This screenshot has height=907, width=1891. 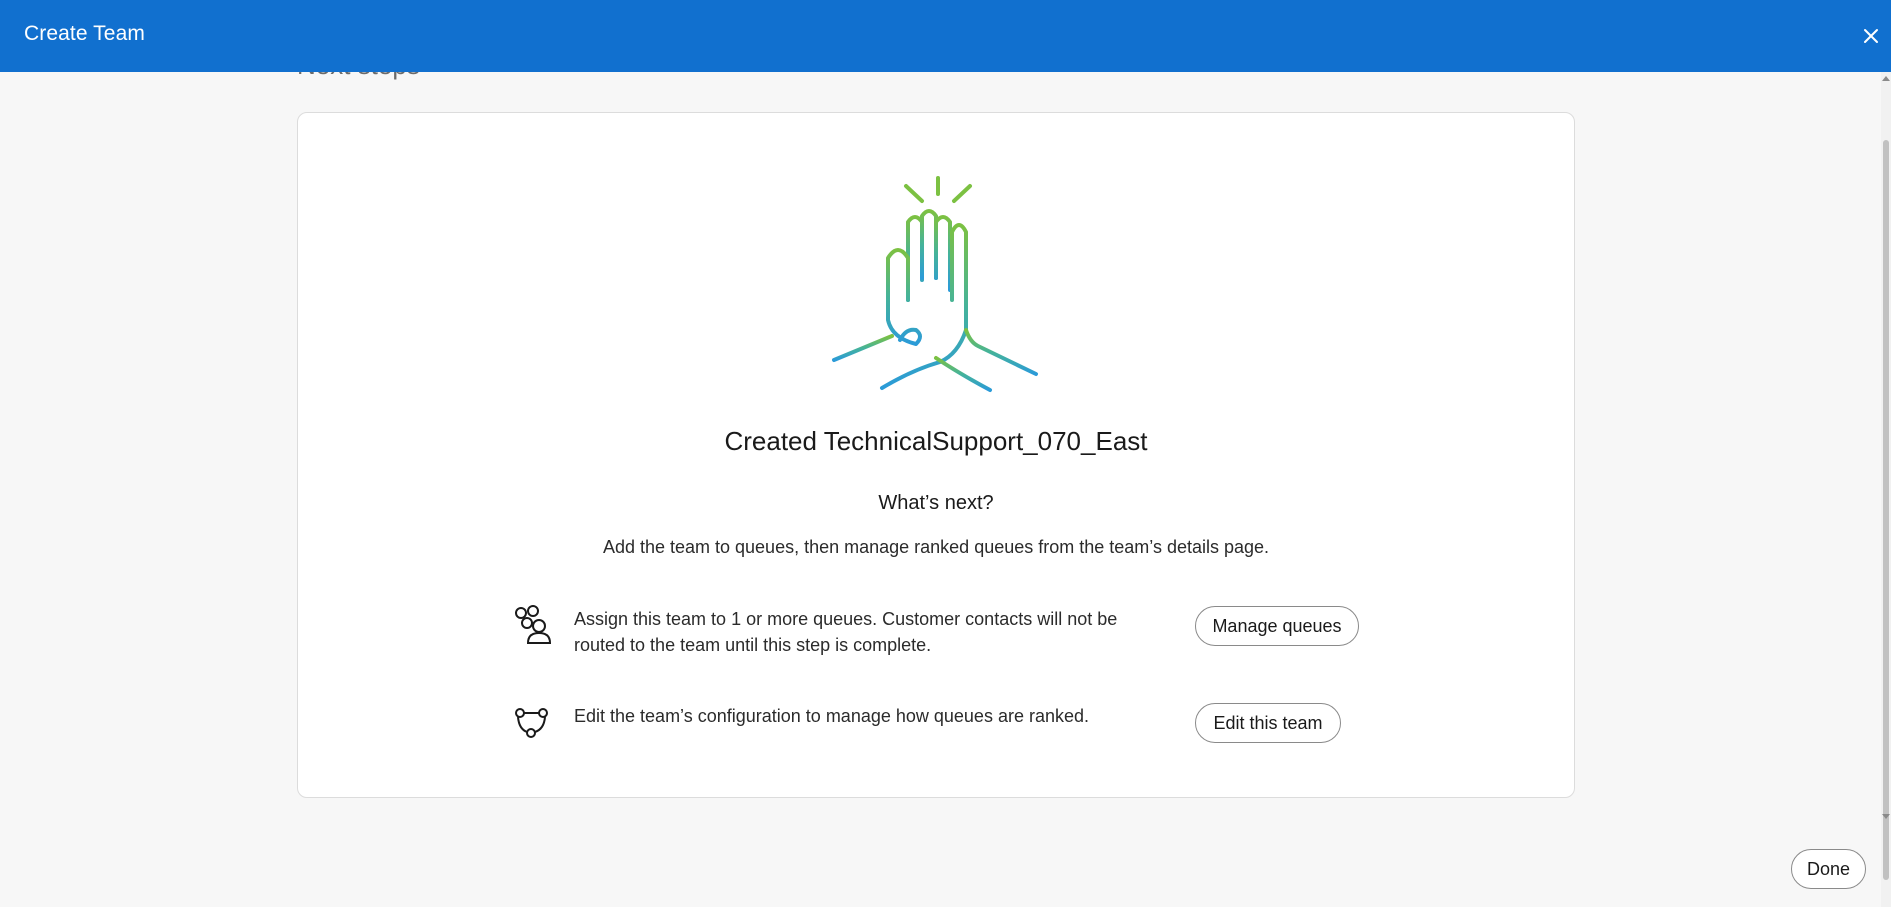 What do you see at coordinates (84, 33) in the screenshot?
I see `dialog-title: Create Team` at bounding box center [84, 33].